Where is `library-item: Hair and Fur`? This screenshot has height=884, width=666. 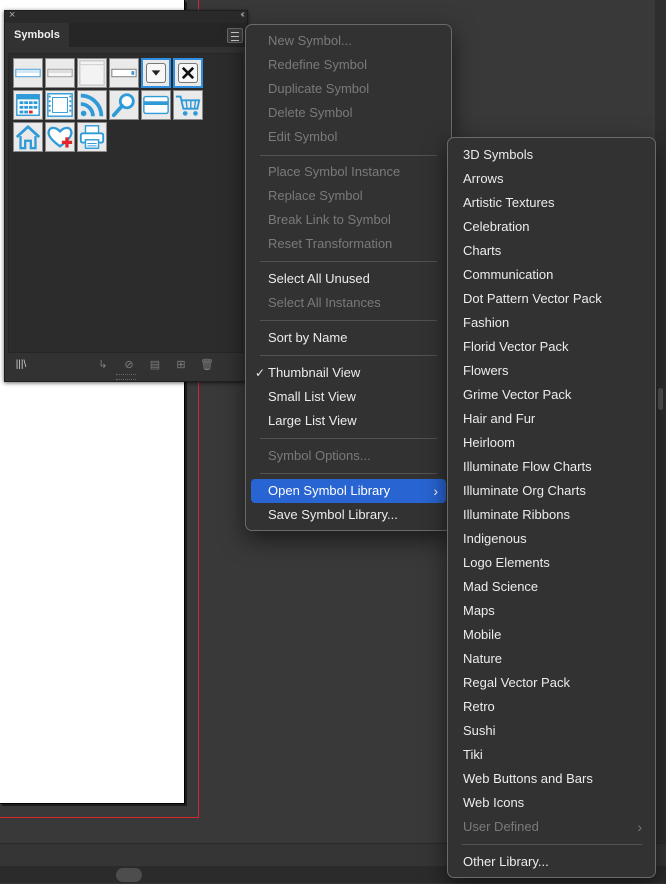 library-item: Hair and Fur is located at coordinates (551, 419).